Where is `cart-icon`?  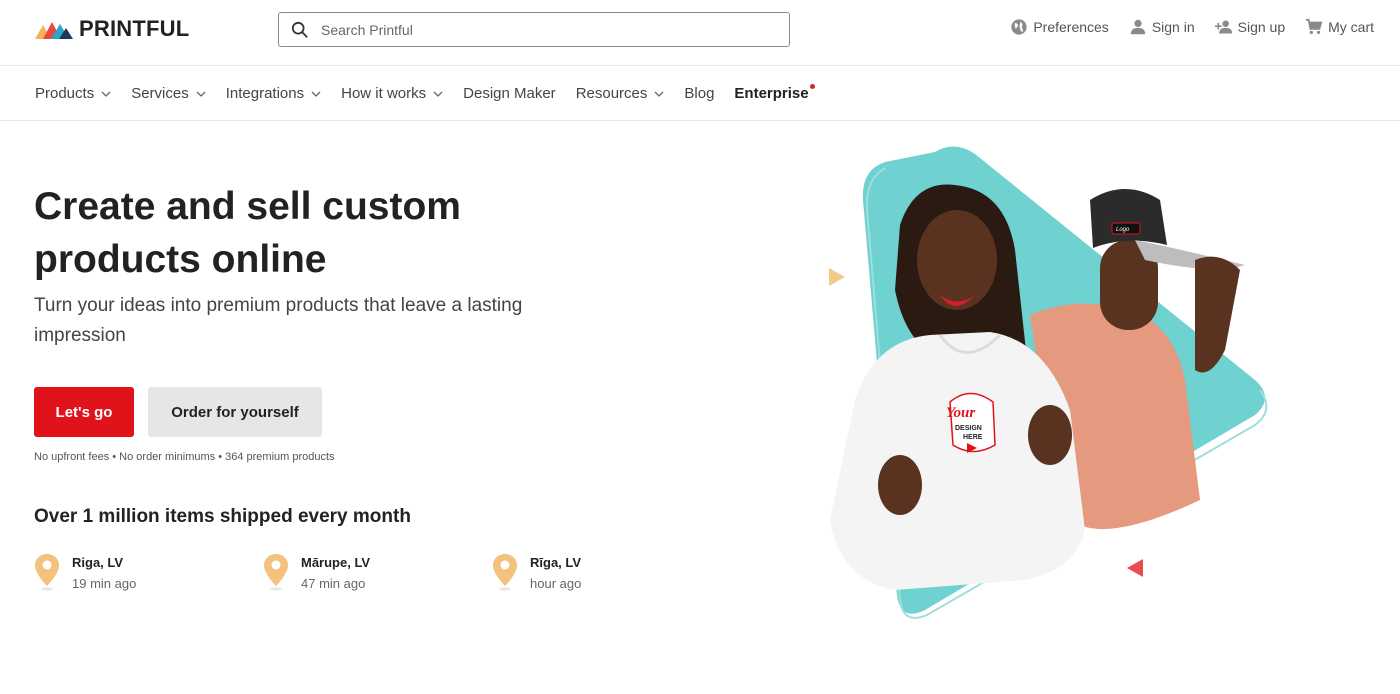 cart-icon is located at coordinates (1314, 26).